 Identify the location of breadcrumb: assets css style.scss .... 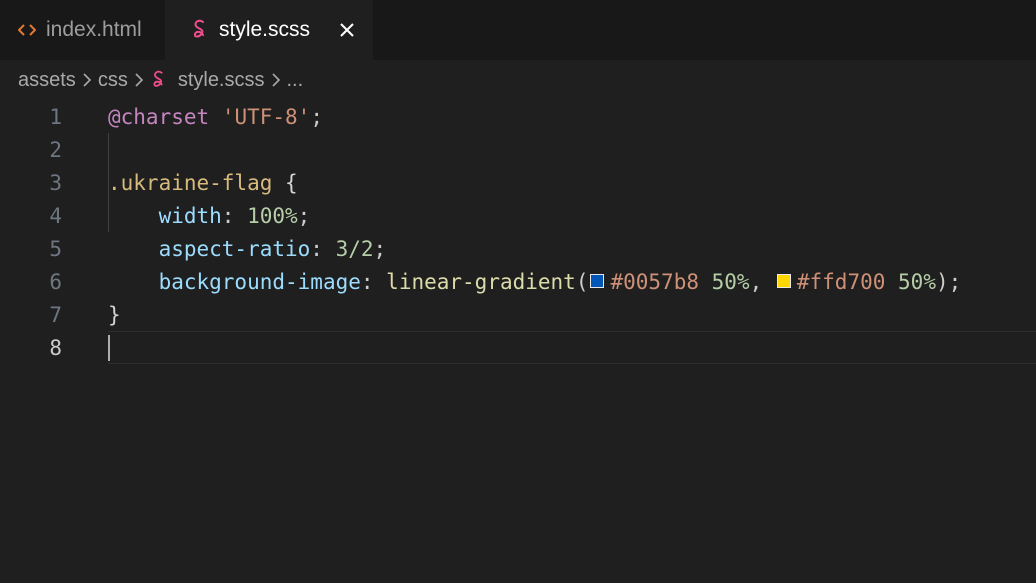
(518, 80).